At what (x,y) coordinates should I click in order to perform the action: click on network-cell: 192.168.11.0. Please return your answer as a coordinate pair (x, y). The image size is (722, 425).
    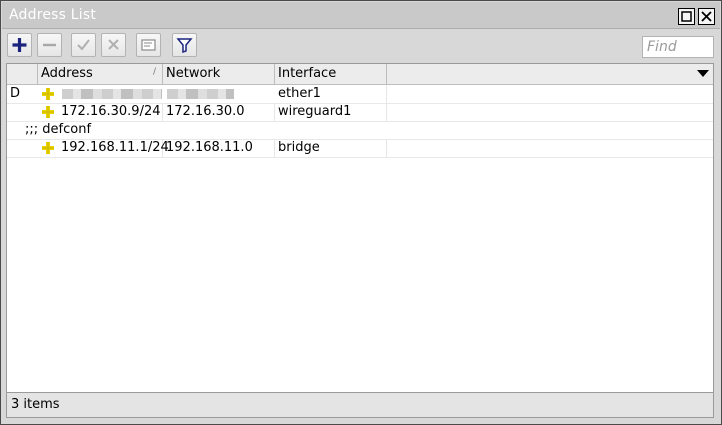
    Looking at the image, I should click on (219, 148).